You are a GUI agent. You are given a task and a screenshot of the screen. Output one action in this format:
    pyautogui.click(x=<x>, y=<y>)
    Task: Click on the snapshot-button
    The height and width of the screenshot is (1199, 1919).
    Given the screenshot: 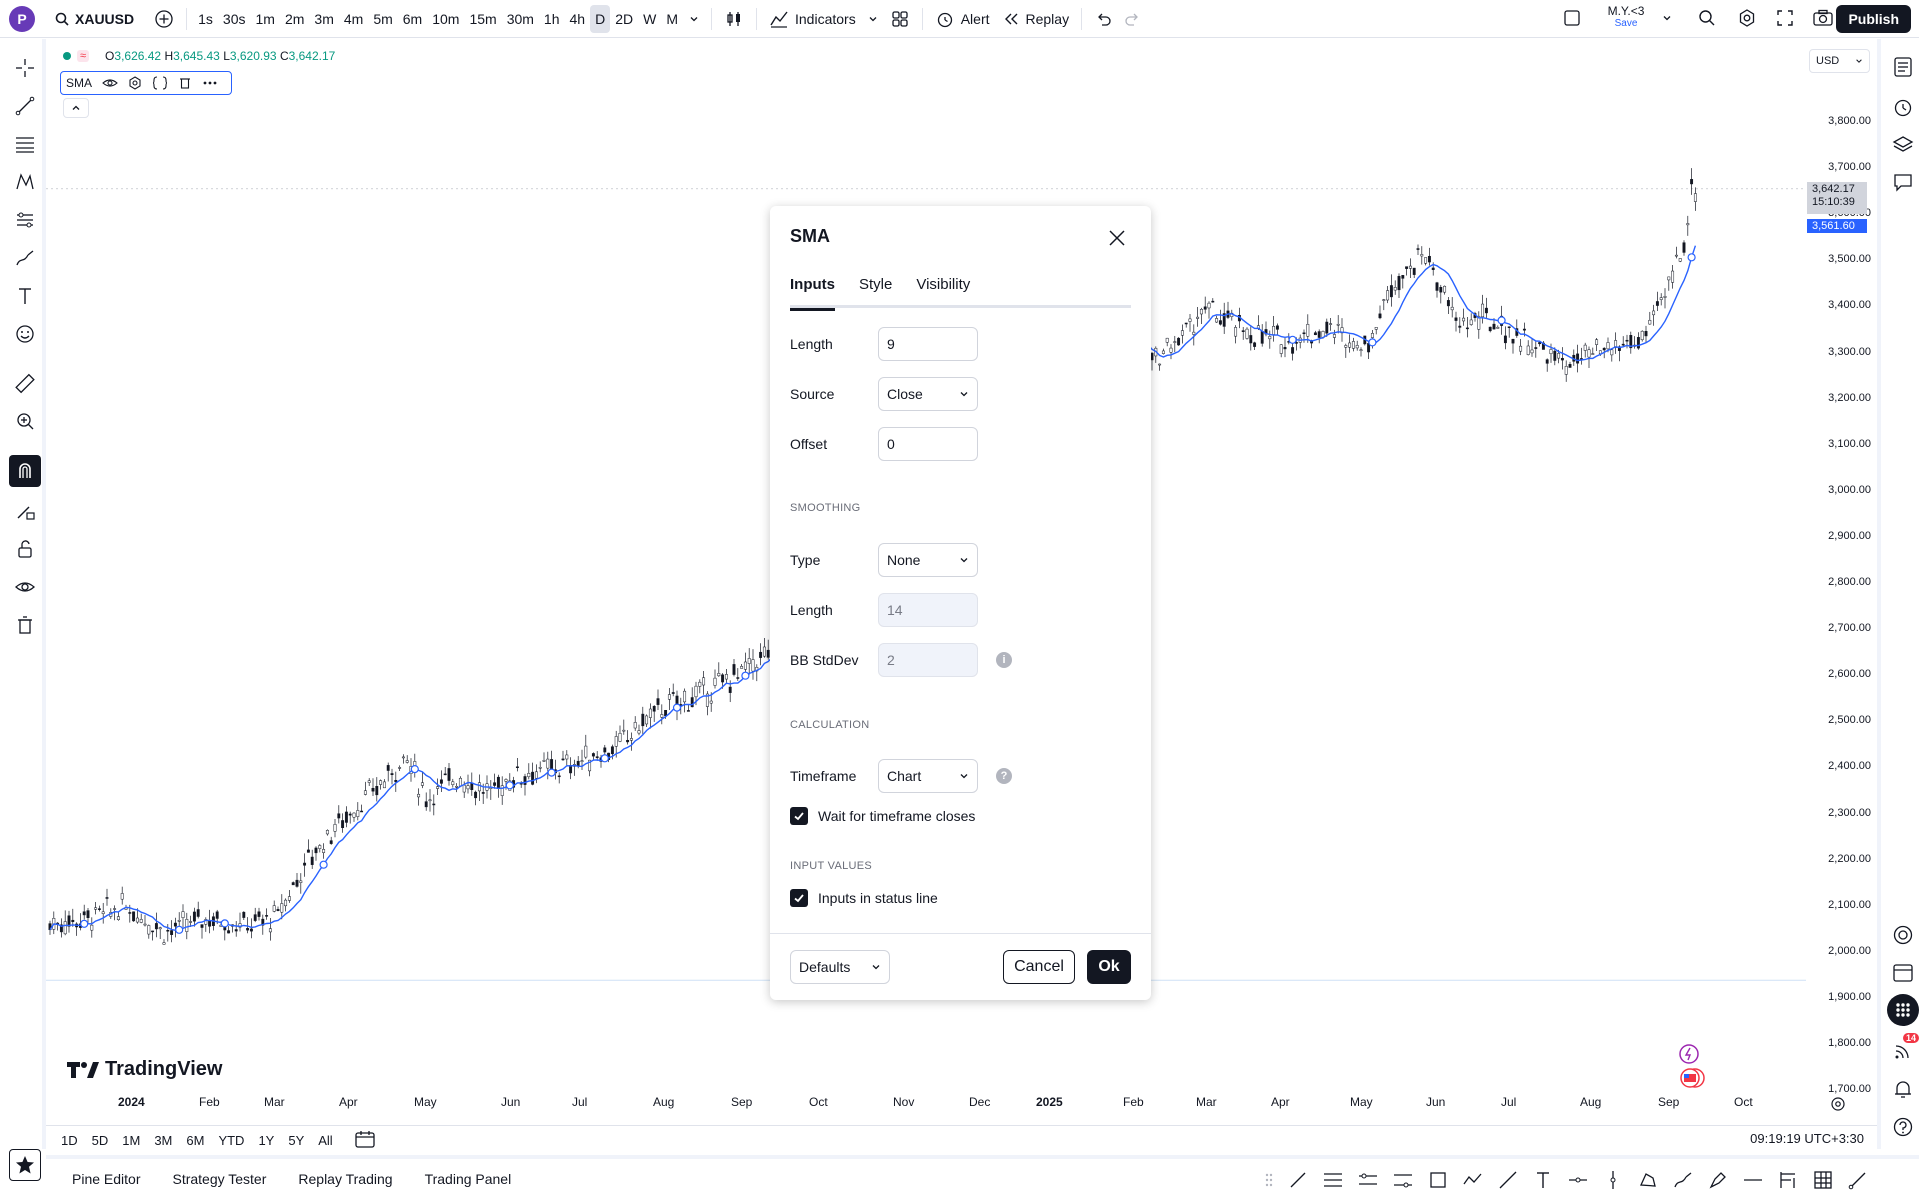 What is the action you would take?
    pyautogui.click(x=1823, y=19)
    